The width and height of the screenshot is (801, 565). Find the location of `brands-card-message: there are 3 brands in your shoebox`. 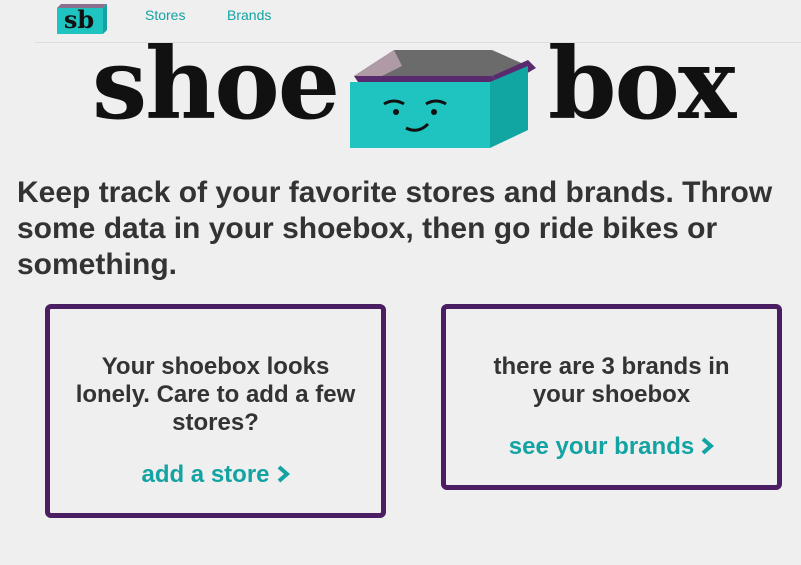

brands-card-message: there are 3 brands in your shoebox is located at coordinates (611, 380).